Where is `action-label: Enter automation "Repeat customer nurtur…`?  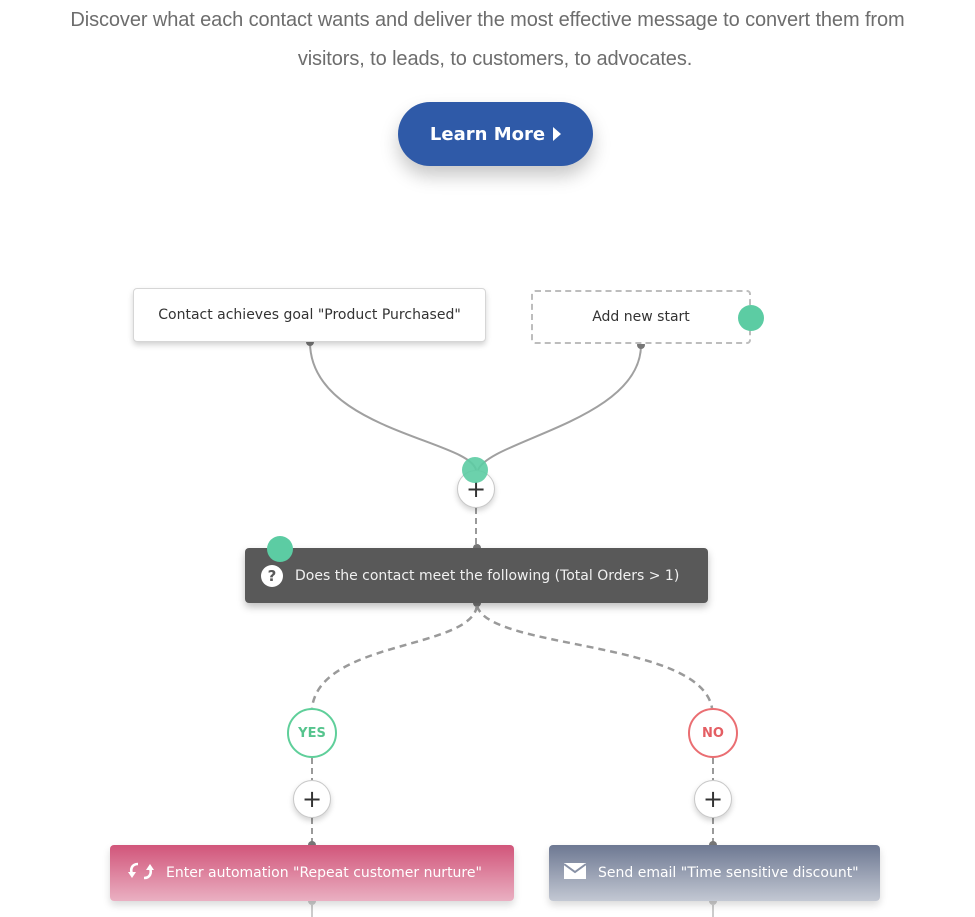 action-label: Enter automation "Repeat customer nurtur… is located at coordinates (324, 873).